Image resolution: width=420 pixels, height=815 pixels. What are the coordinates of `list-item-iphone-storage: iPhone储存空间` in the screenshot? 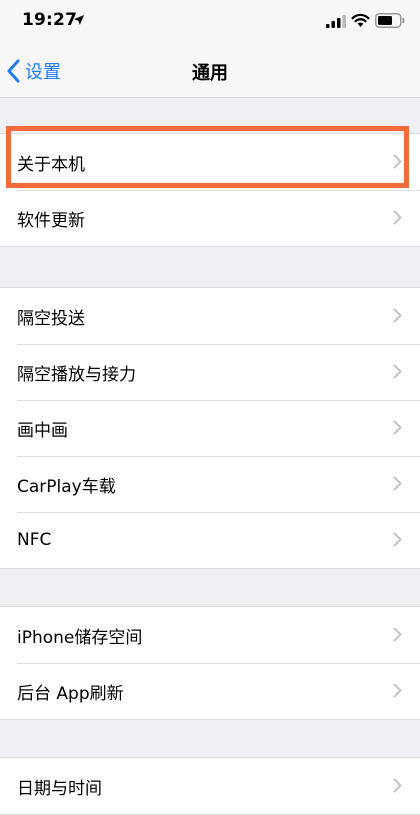 It's located at (210, 635).